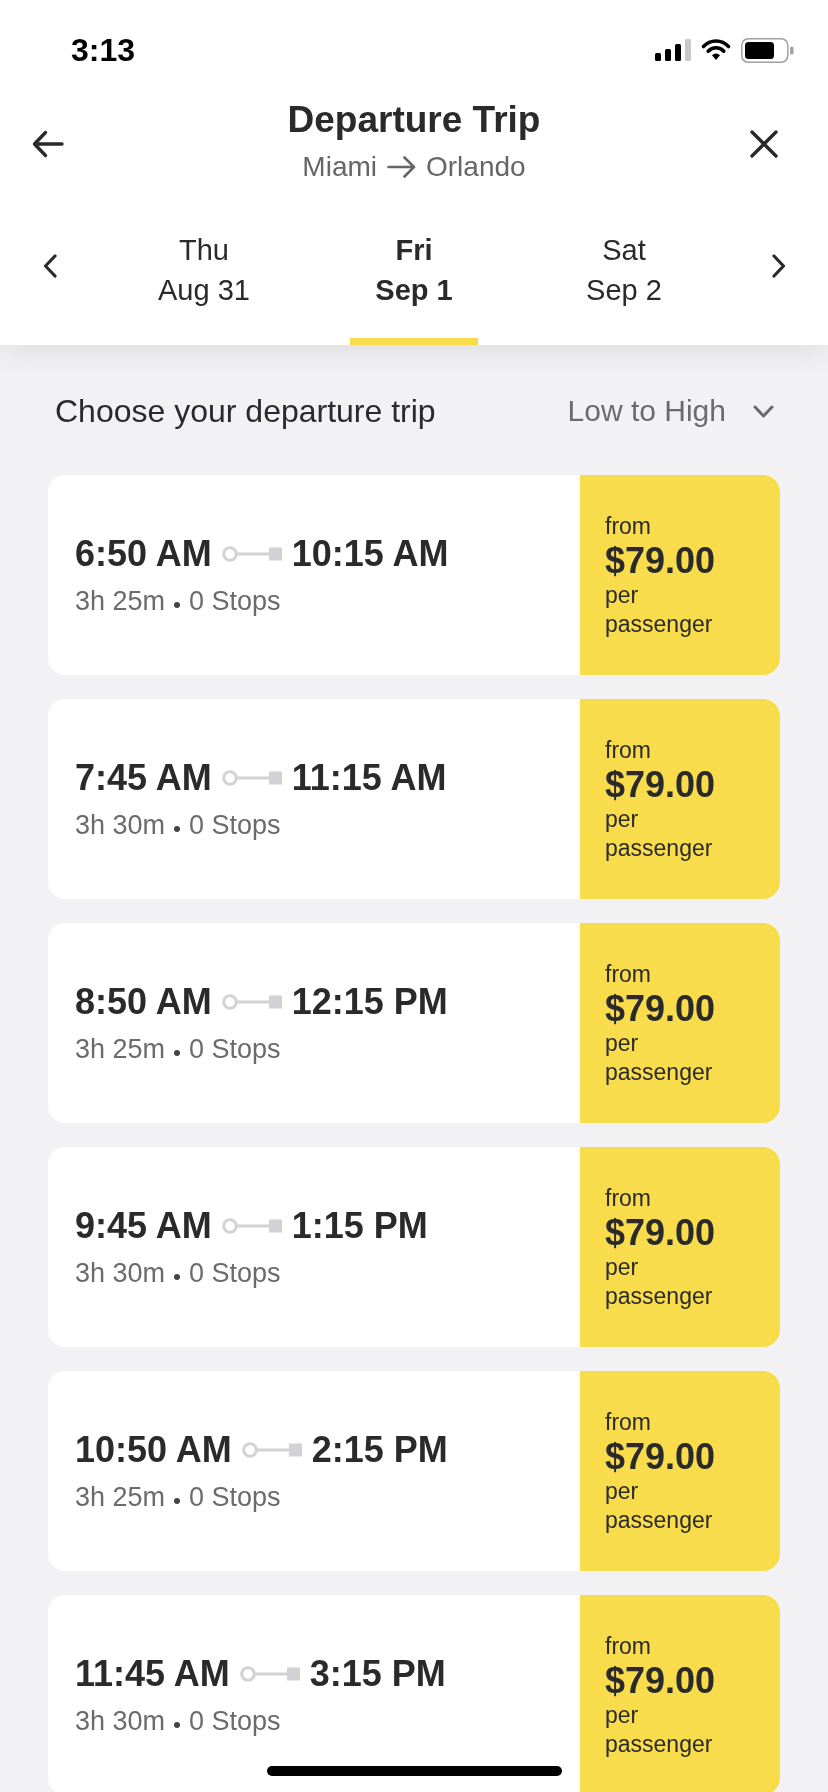 The image size is (828, 1792). I want to click on trip-card: 7:45 AM 11:15 AM 3h 30m 0 Stops from $79.00 per passenger, so click(414, 799).